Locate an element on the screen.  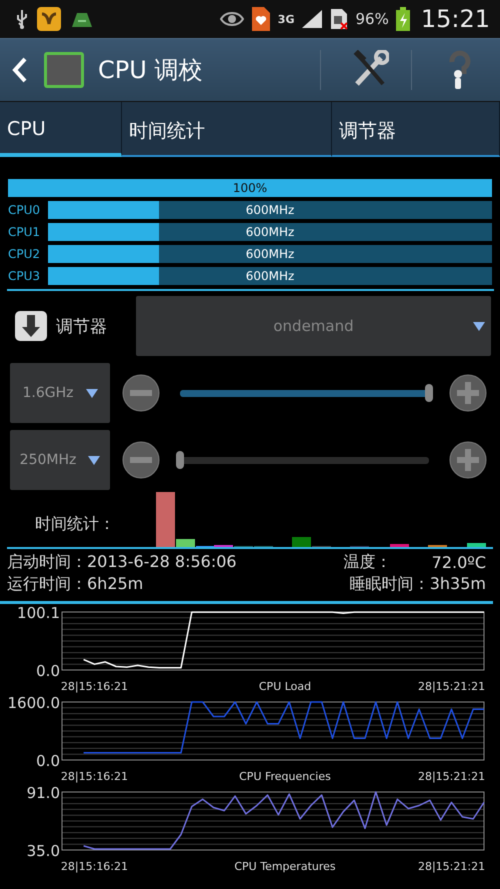
heart-app-icon is located at coordinates (260, 19).